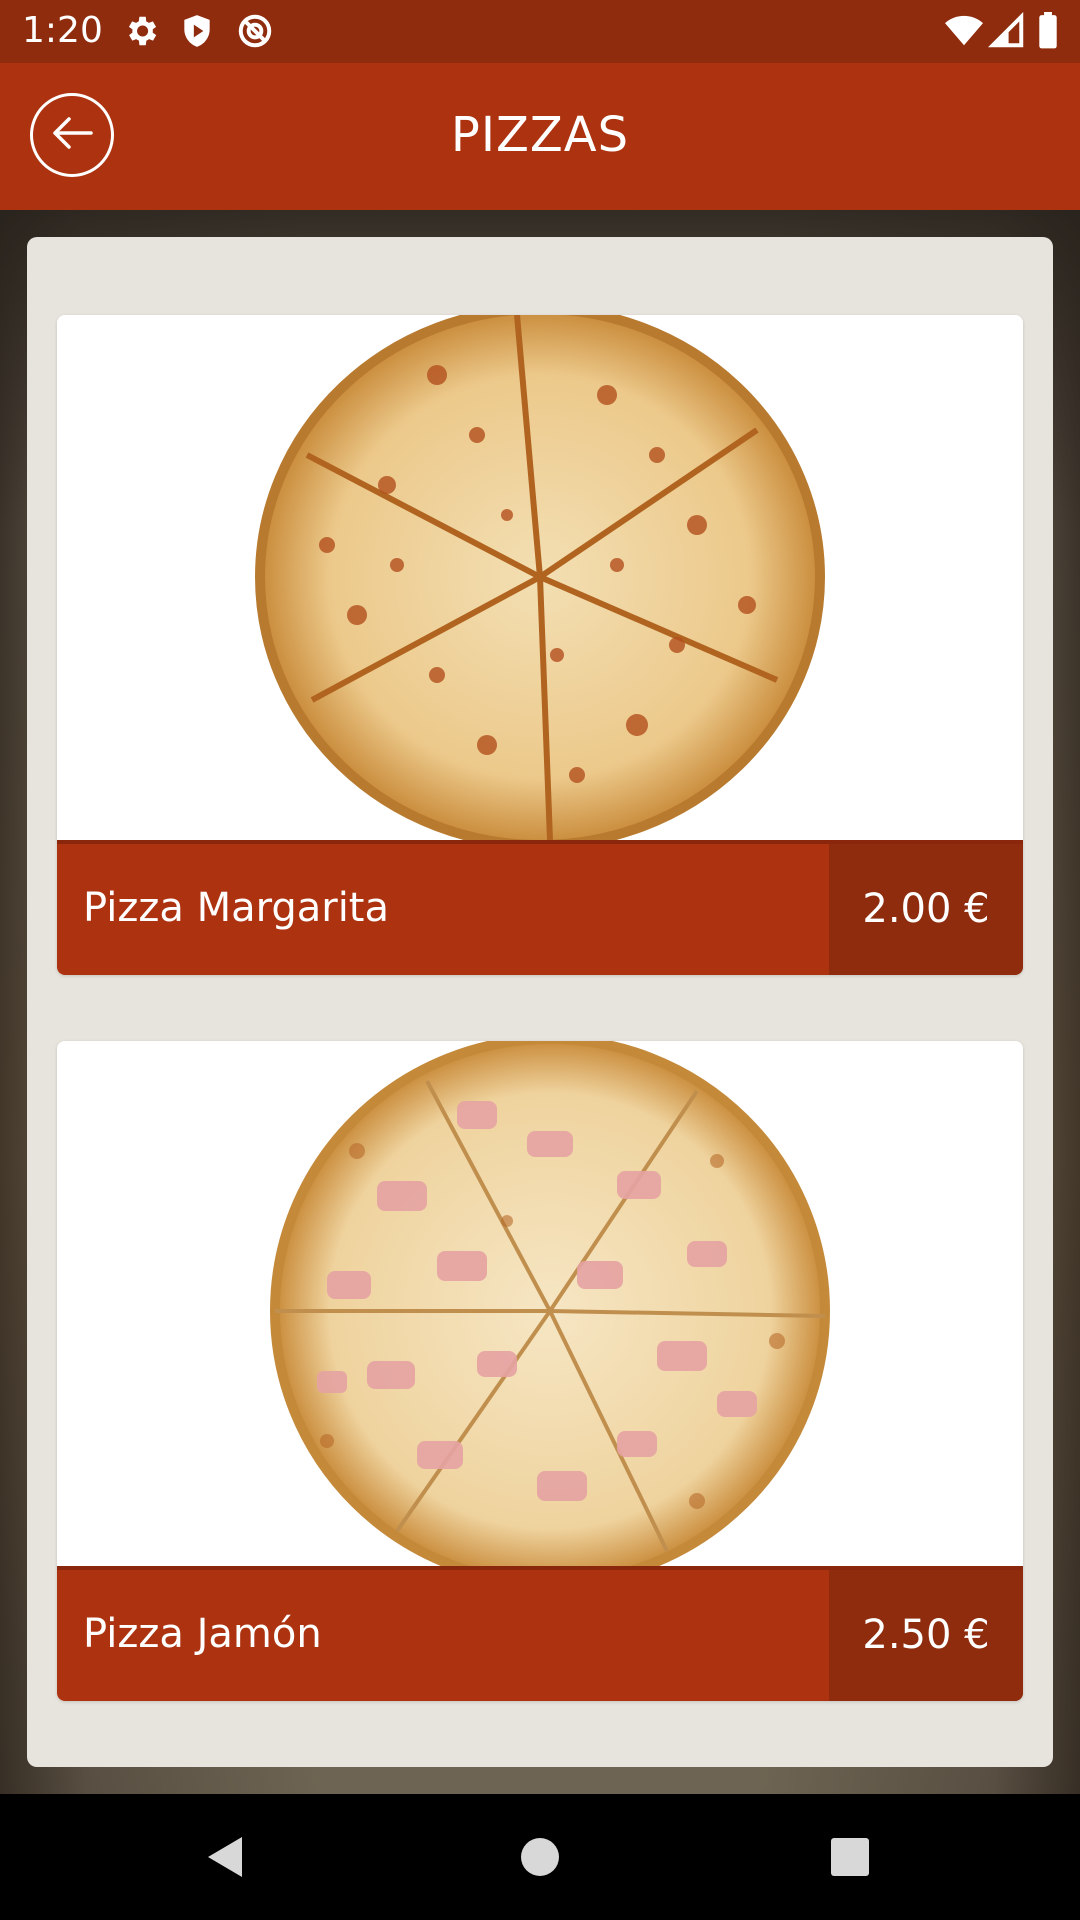  I want to click on home-circle-icon, so click(540, 1857).